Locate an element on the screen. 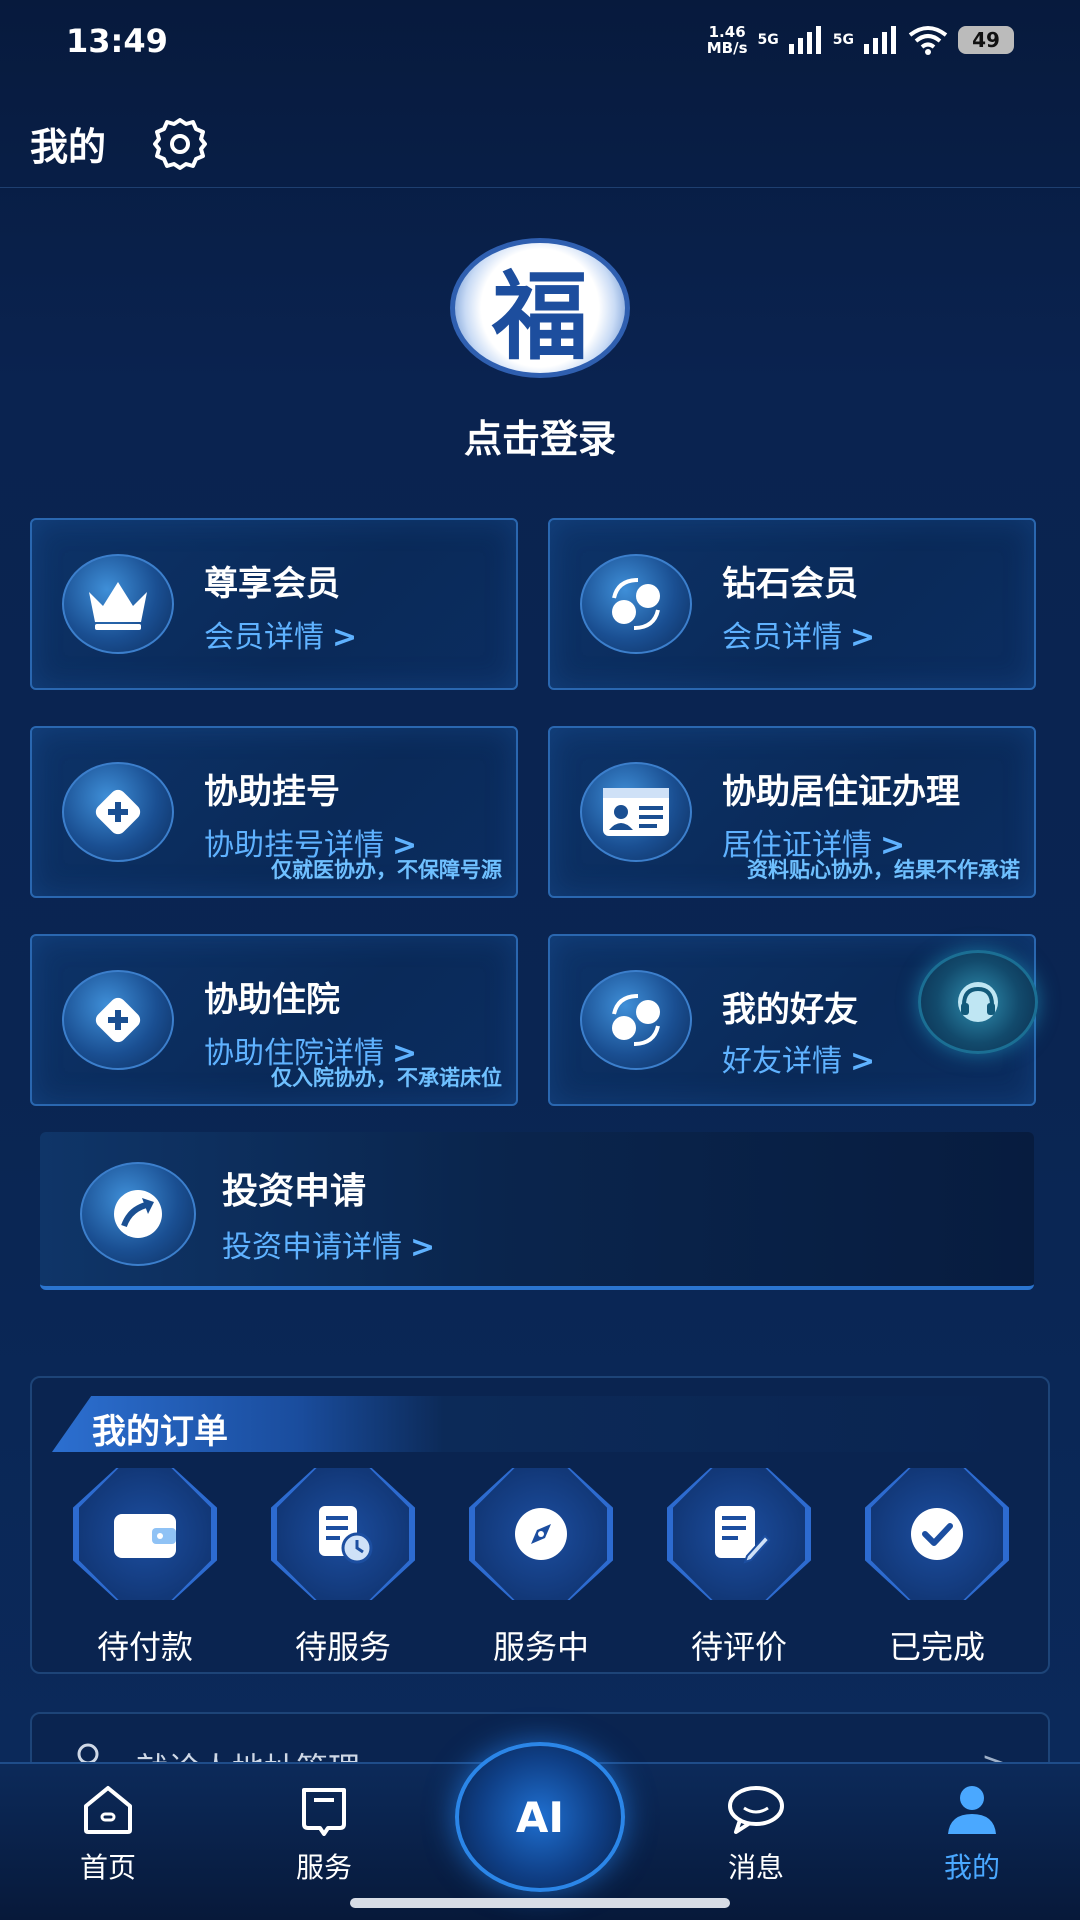  card-assist-registration: 协助挂号 协助挂号详情 > 仅就医协办，不保障号源 is located at coordinates (274, 812).